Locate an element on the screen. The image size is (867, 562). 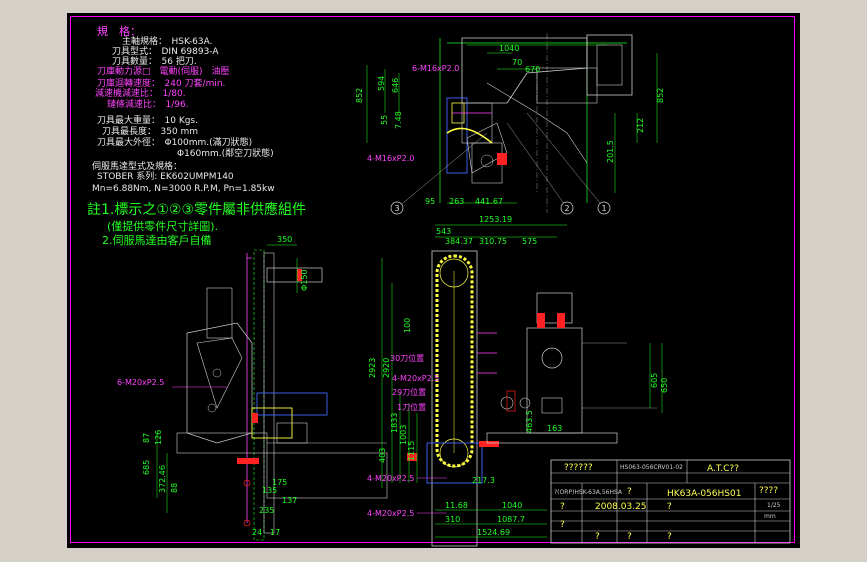
balloon-3: 3 is located at coordinates (396, 208).